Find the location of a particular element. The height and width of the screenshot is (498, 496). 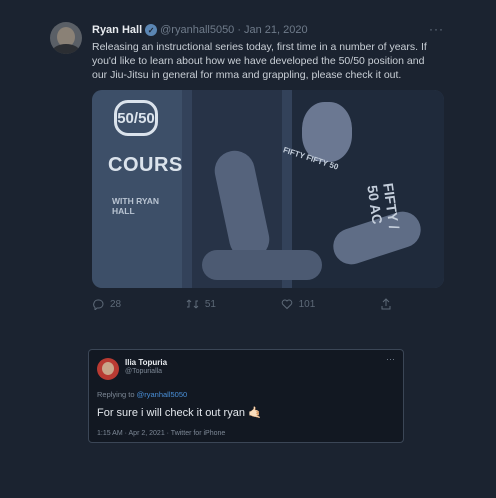

course-branding-panel: 50/50 COURSE WITH RYAN HALL is located at coordinates (144, 189).